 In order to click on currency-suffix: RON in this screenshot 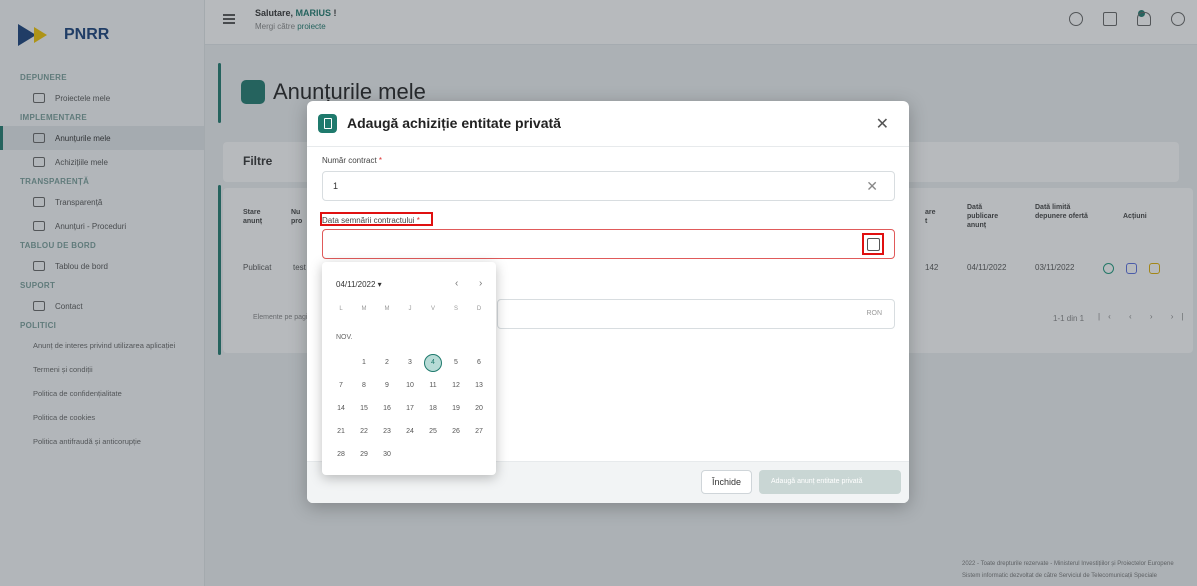, I will do `click(874, 313)`.